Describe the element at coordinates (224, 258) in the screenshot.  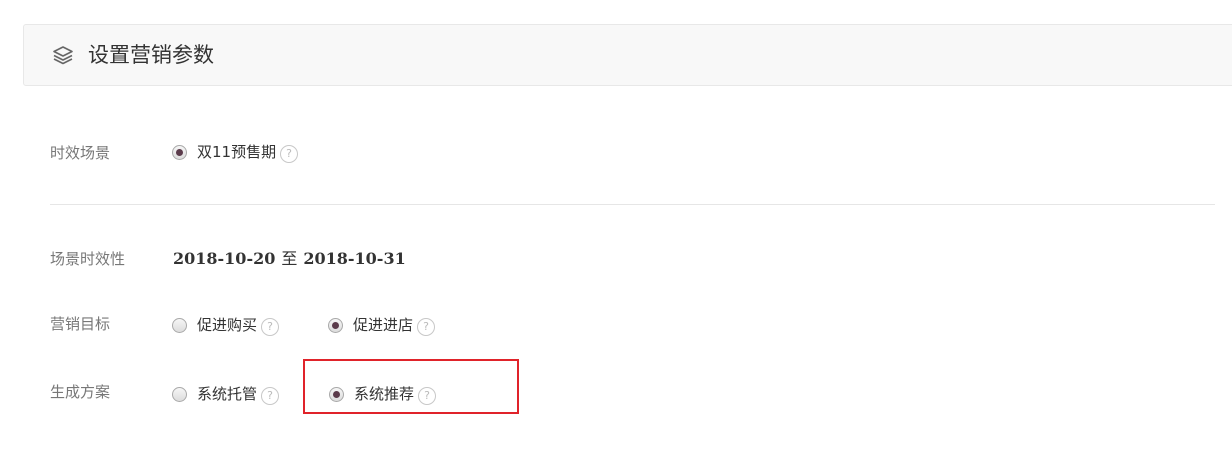
I see `start-date: 2018-10-20` at that location.